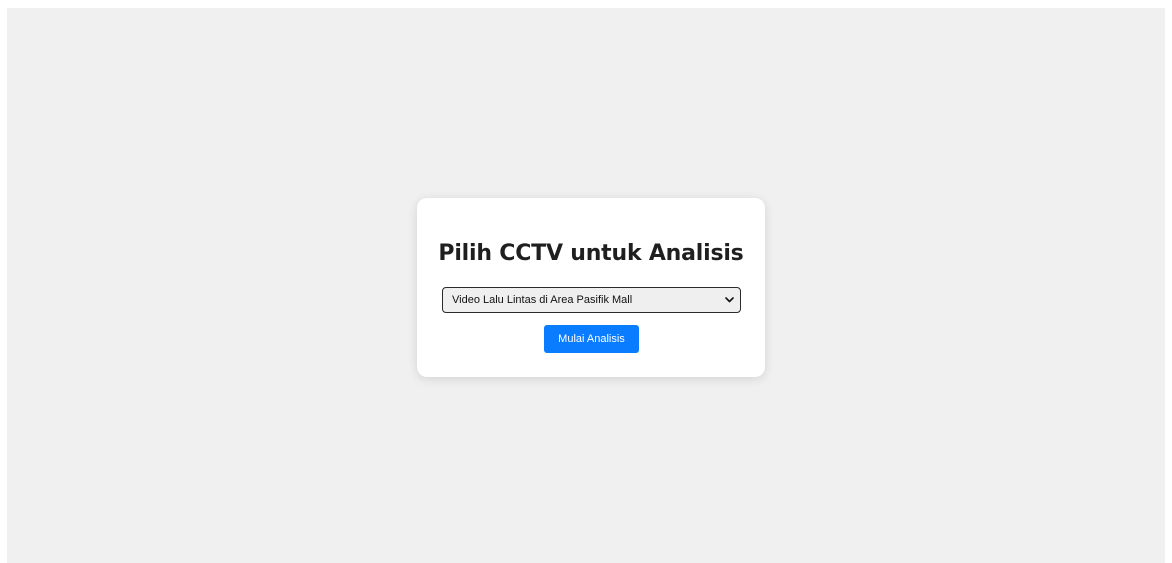 Image resolution: width=1172 pixels, height=563 pixels. What do you see at coordinates (729, 300) in the screenshot?
I see `chevron-down-icon` at bounding box center [729, 300].